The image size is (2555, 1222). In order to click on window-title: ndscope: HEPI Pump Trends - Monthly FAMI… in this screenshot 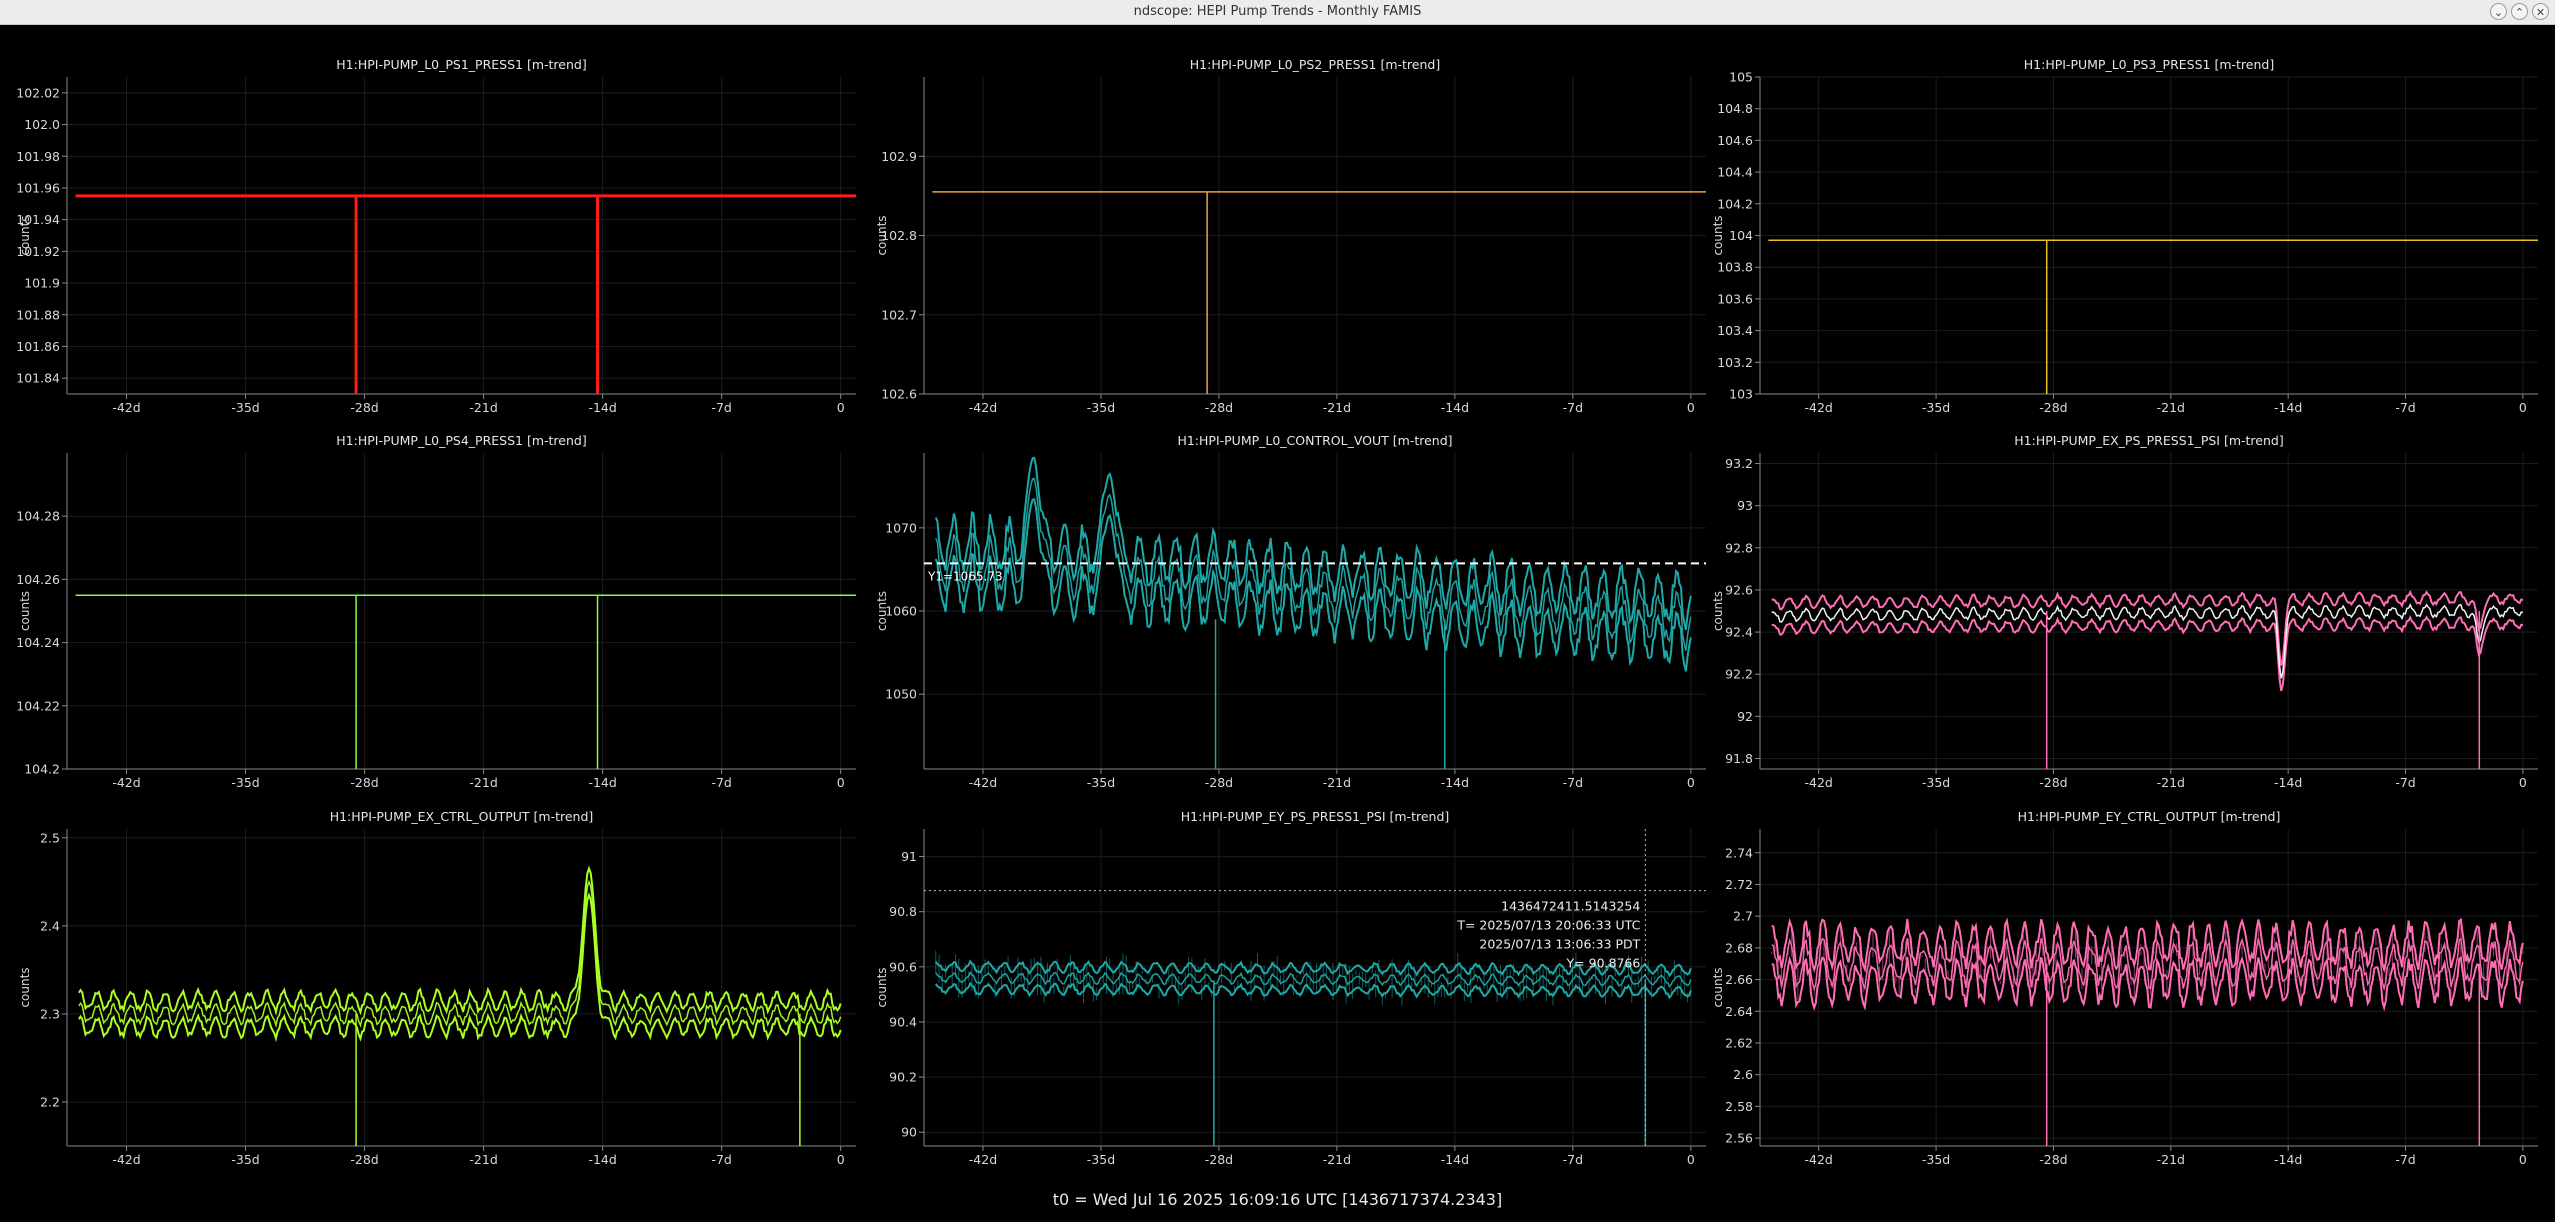, I will do `click(1277, 11)`.